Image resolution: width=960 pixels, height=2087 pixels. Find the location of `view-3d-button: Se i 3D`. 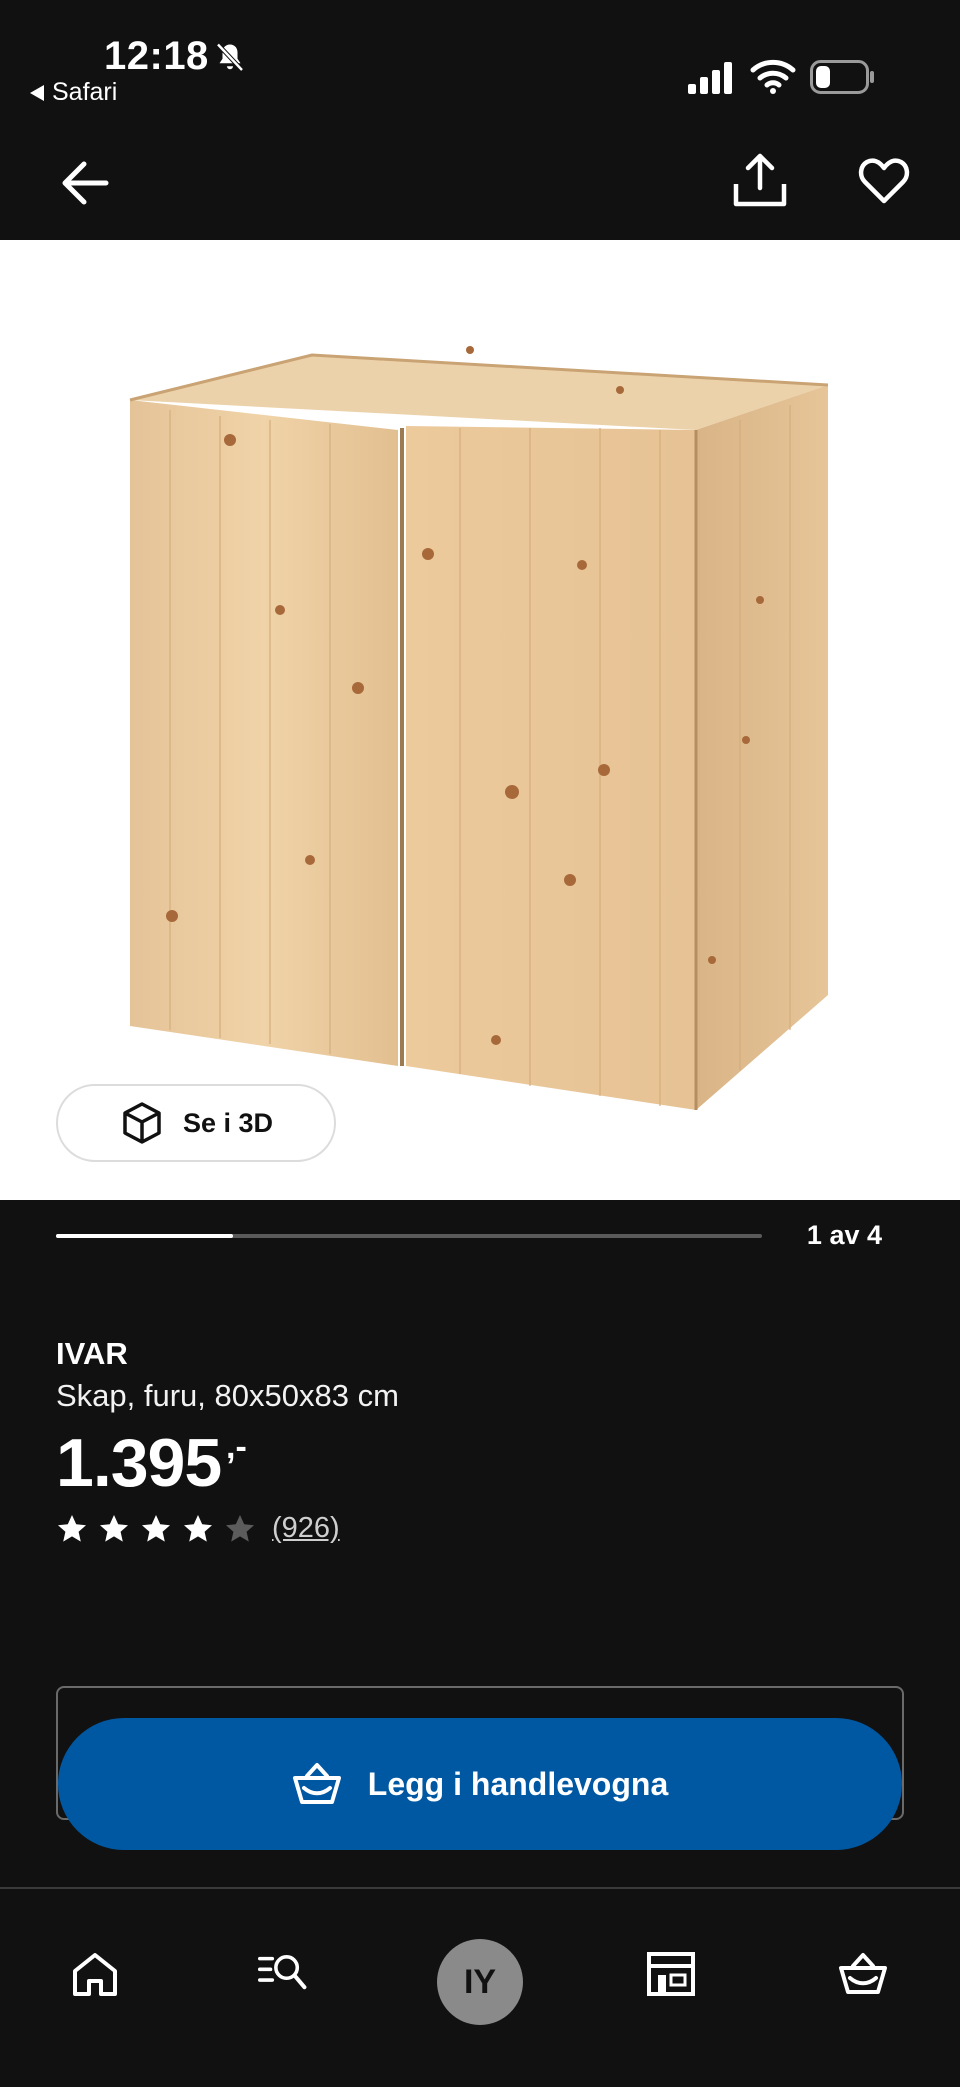

view-3d-button: Se i 3D is located at coordinates (196, 1123).